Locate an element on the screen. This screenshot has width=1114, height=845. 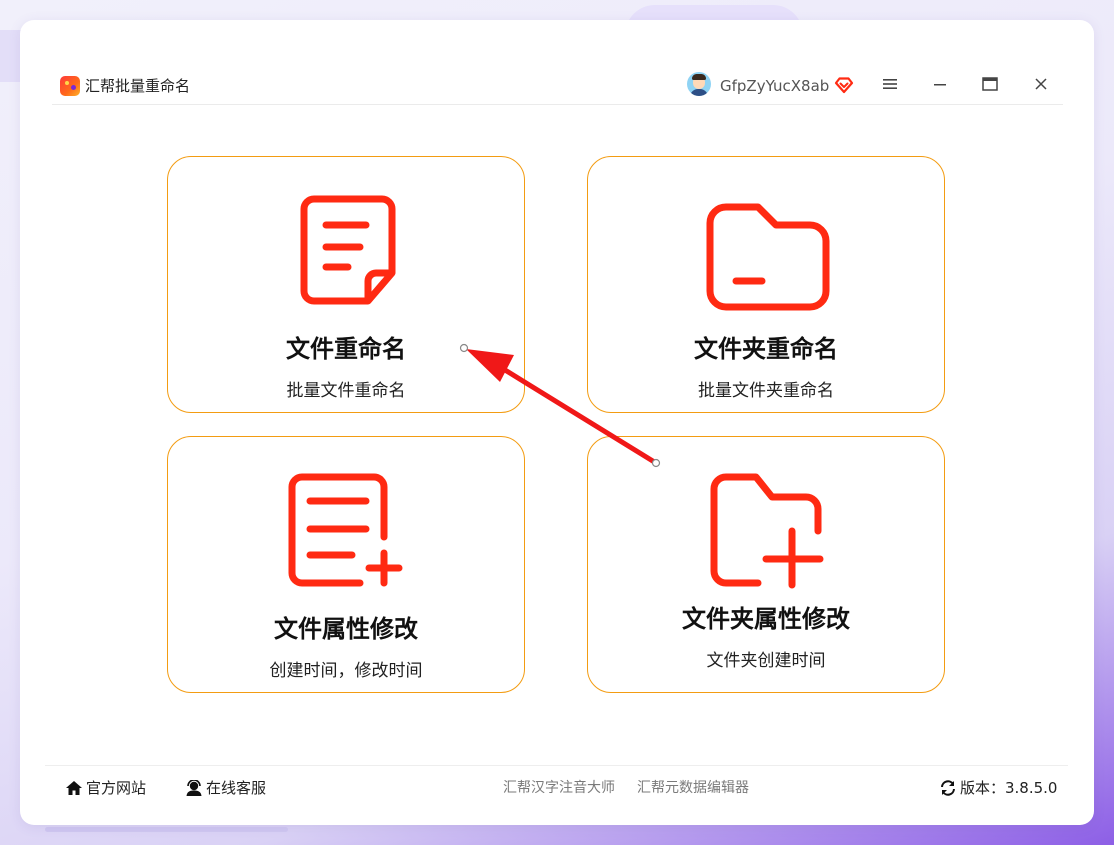
card-file-attributes: 文件属性修改 创建时间，修改时间 is located at coordinates (346, 564).